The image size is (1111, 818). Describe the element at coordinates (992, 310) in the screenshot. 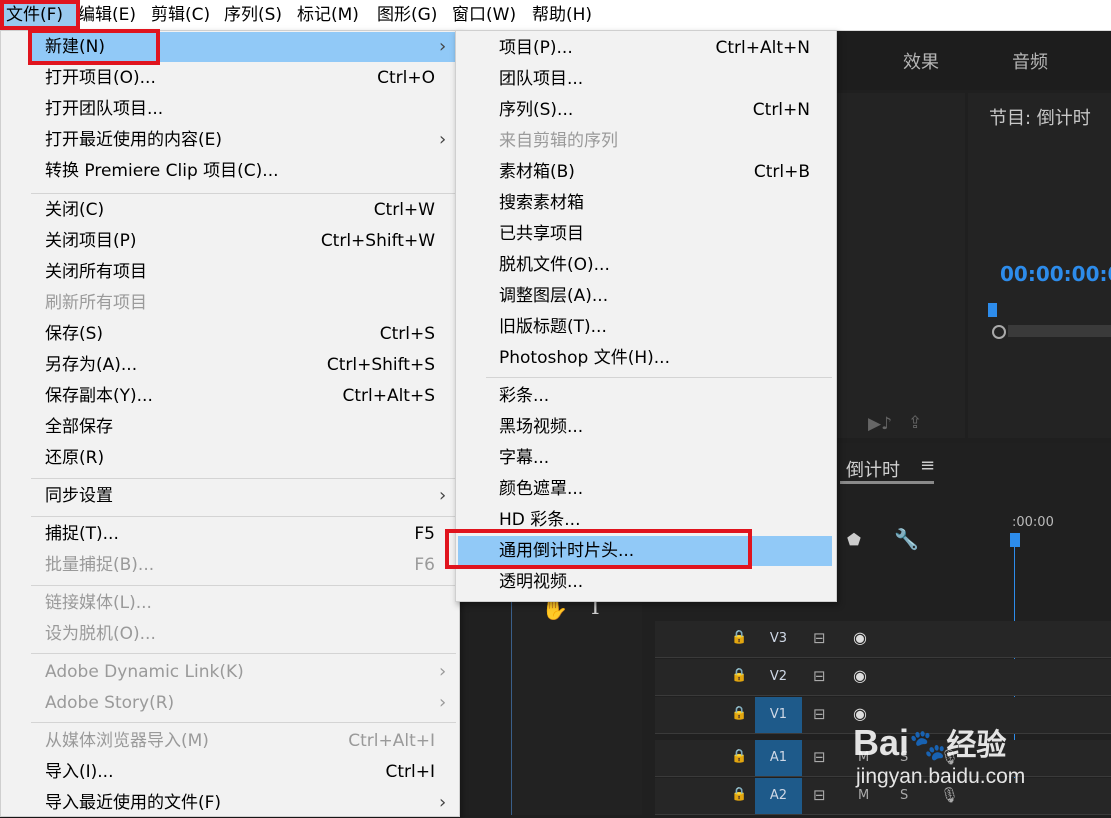

I see `playhead-marker-icon` at that location.